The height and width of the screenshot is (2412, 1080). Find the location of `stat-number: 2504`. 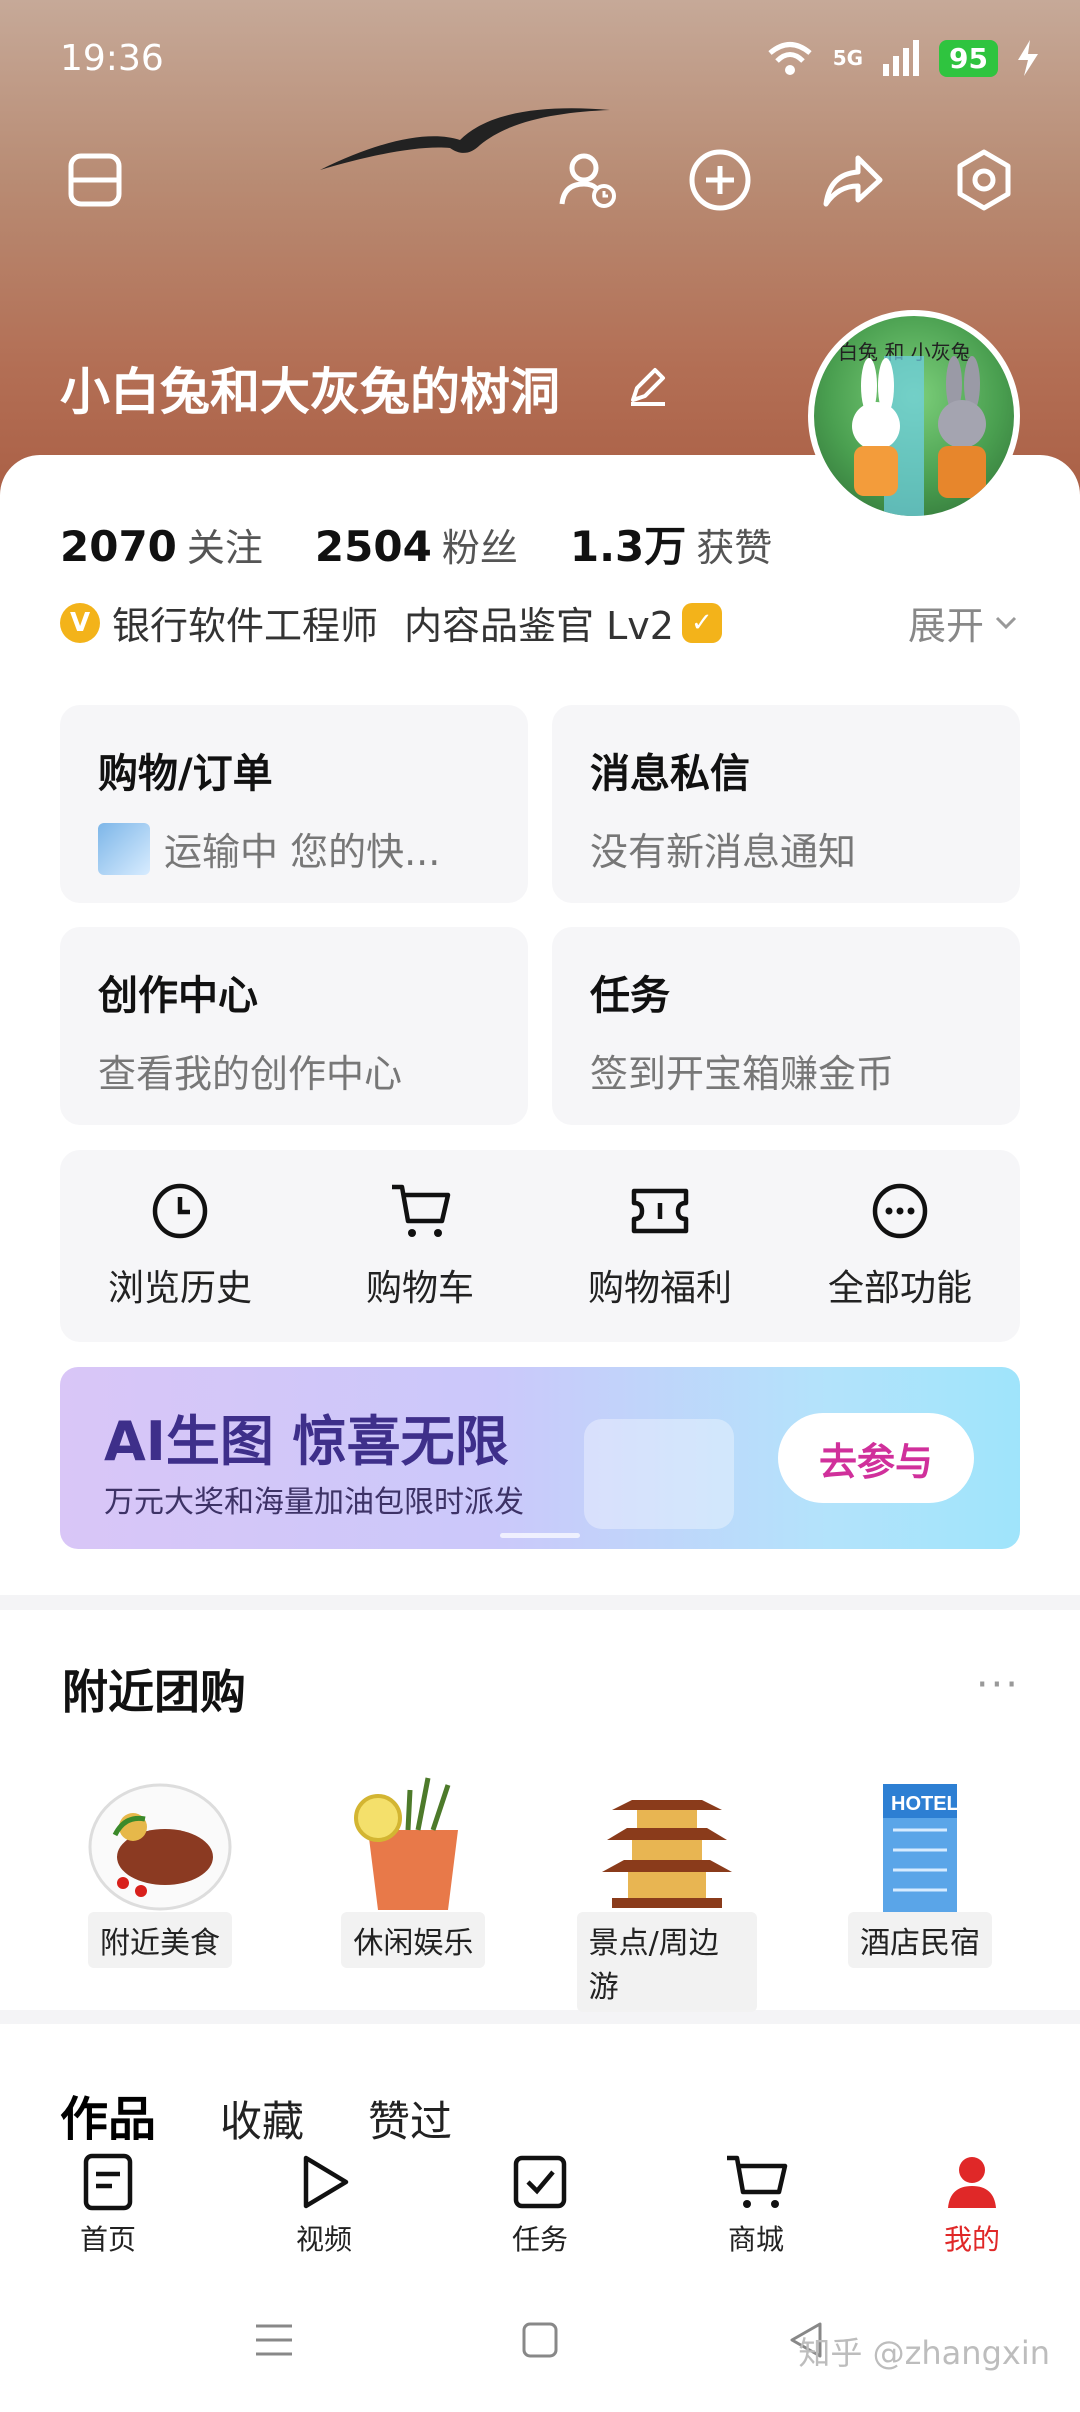

stat-number: 2504 is located at coordinates (373, 546).